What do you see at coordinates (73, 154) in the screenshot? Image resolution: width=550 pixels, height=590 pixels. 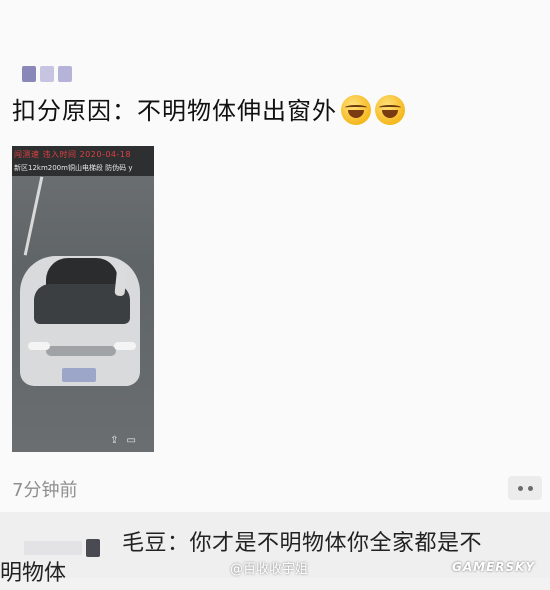 I see `photo-caption-line1: 闯测速 违入时间 2020-04-18` at bounding box center [73, 154].